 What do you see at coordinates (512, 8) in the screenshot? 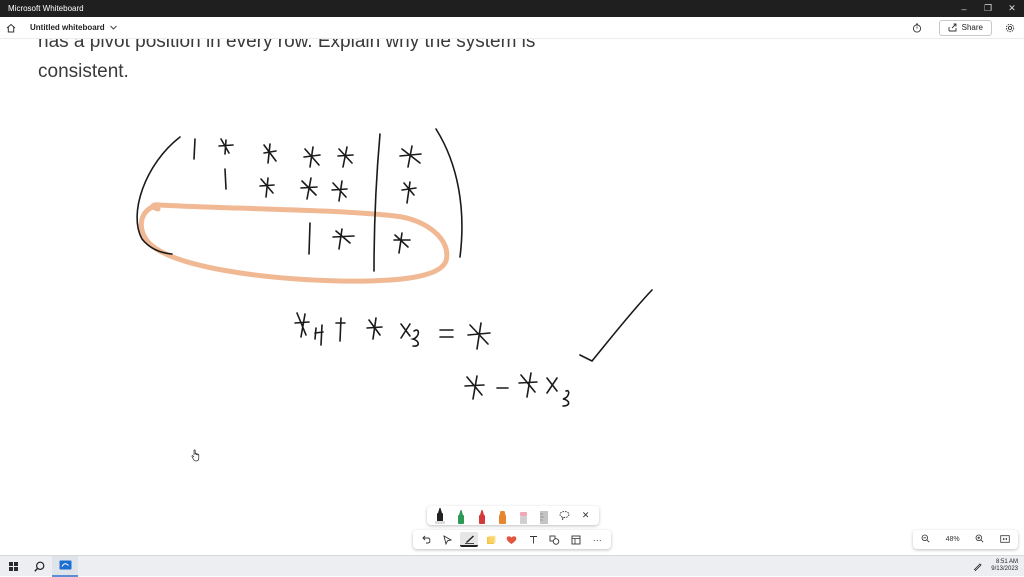
I see `title-bar: Microsoft Whiteboard – ❐ ✕` at bounding box center [512, 8].